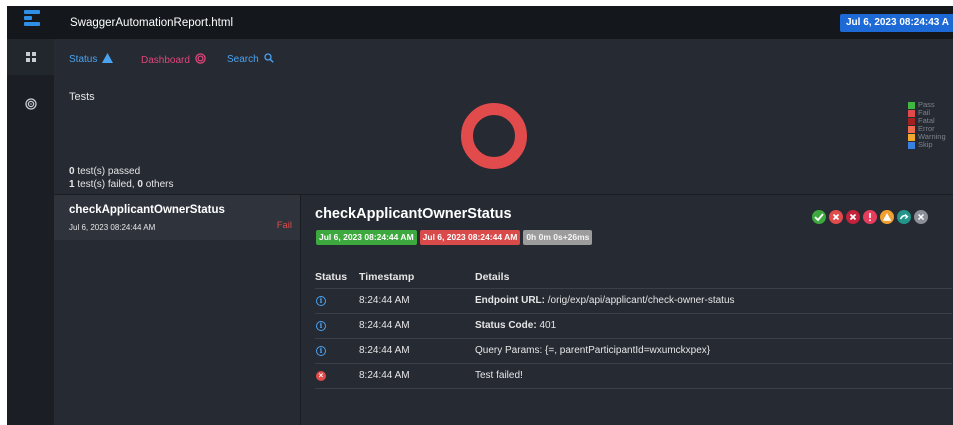 This screenshot has width=953, height=425. I want to click on column-details: Details, so click(713, 277).